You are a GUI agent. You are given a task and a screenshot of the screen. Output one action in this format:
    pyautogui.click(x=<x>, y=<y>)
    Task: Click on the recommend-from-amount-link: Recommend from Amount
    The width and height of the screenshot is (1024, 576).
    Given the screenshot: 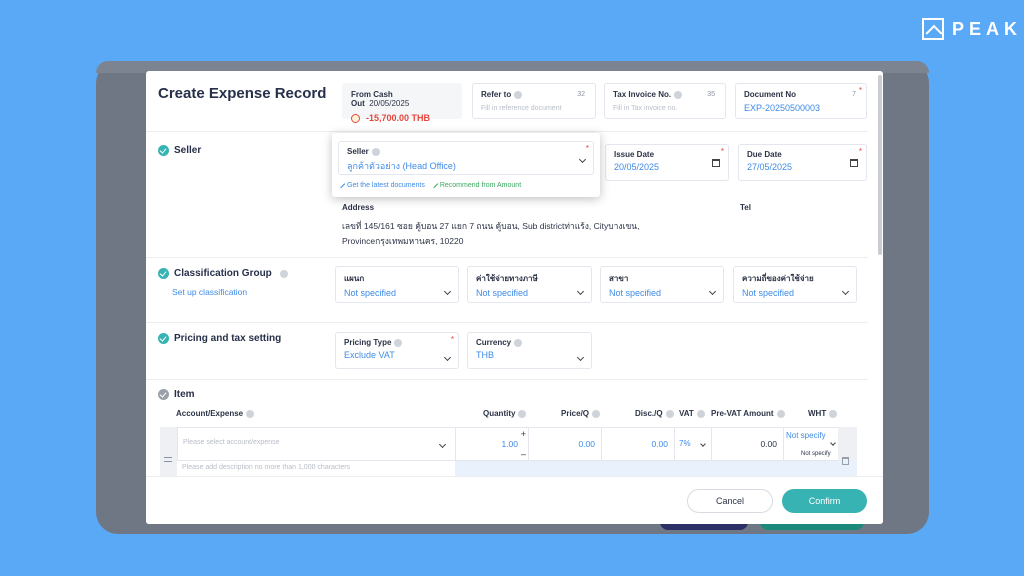 What is the action you would take?
    pyautogui.click(x=475, y=184)
    